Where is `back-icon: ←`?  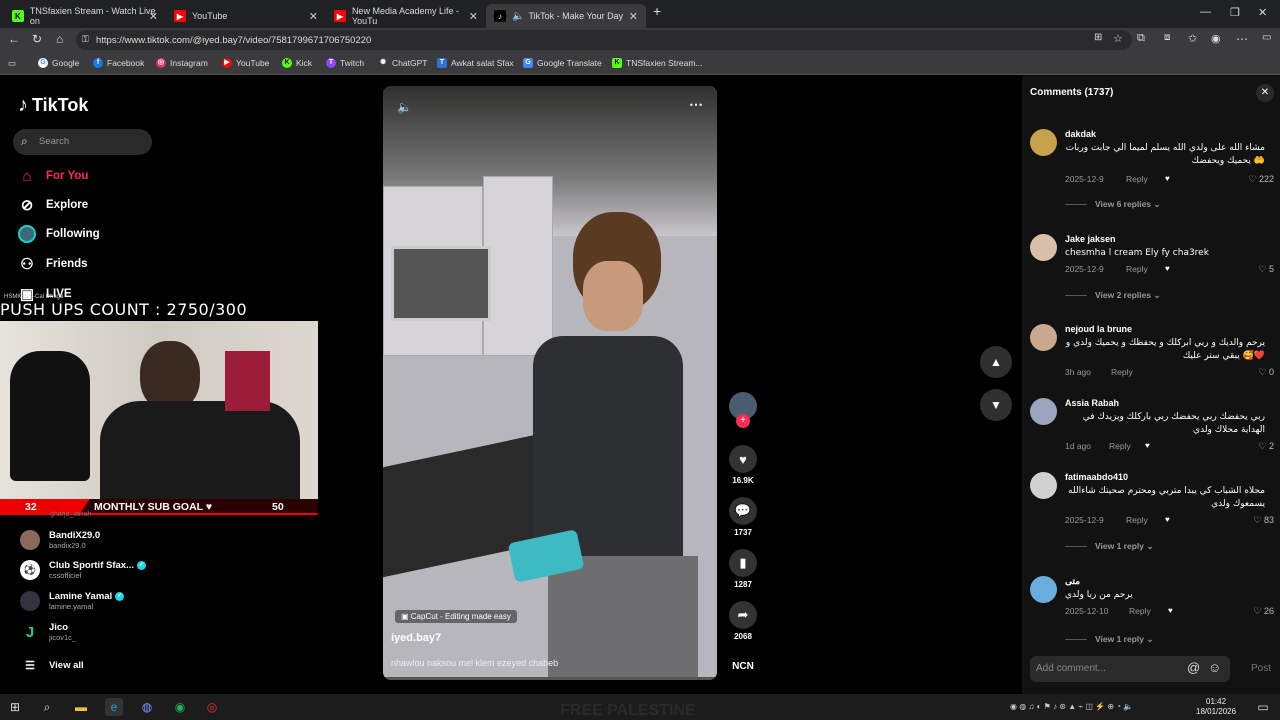
back-icon: ← is located at coordinates (14, 39).